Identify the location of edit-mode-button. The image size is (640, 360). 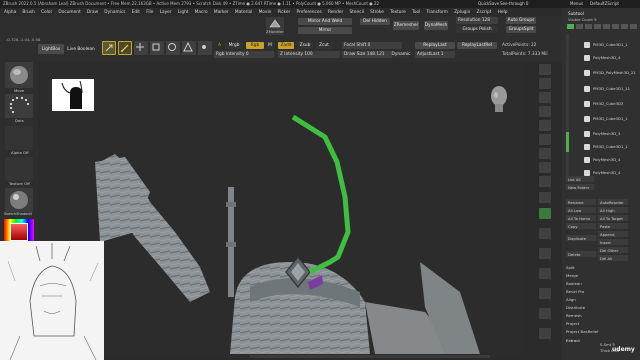
(109, 48).